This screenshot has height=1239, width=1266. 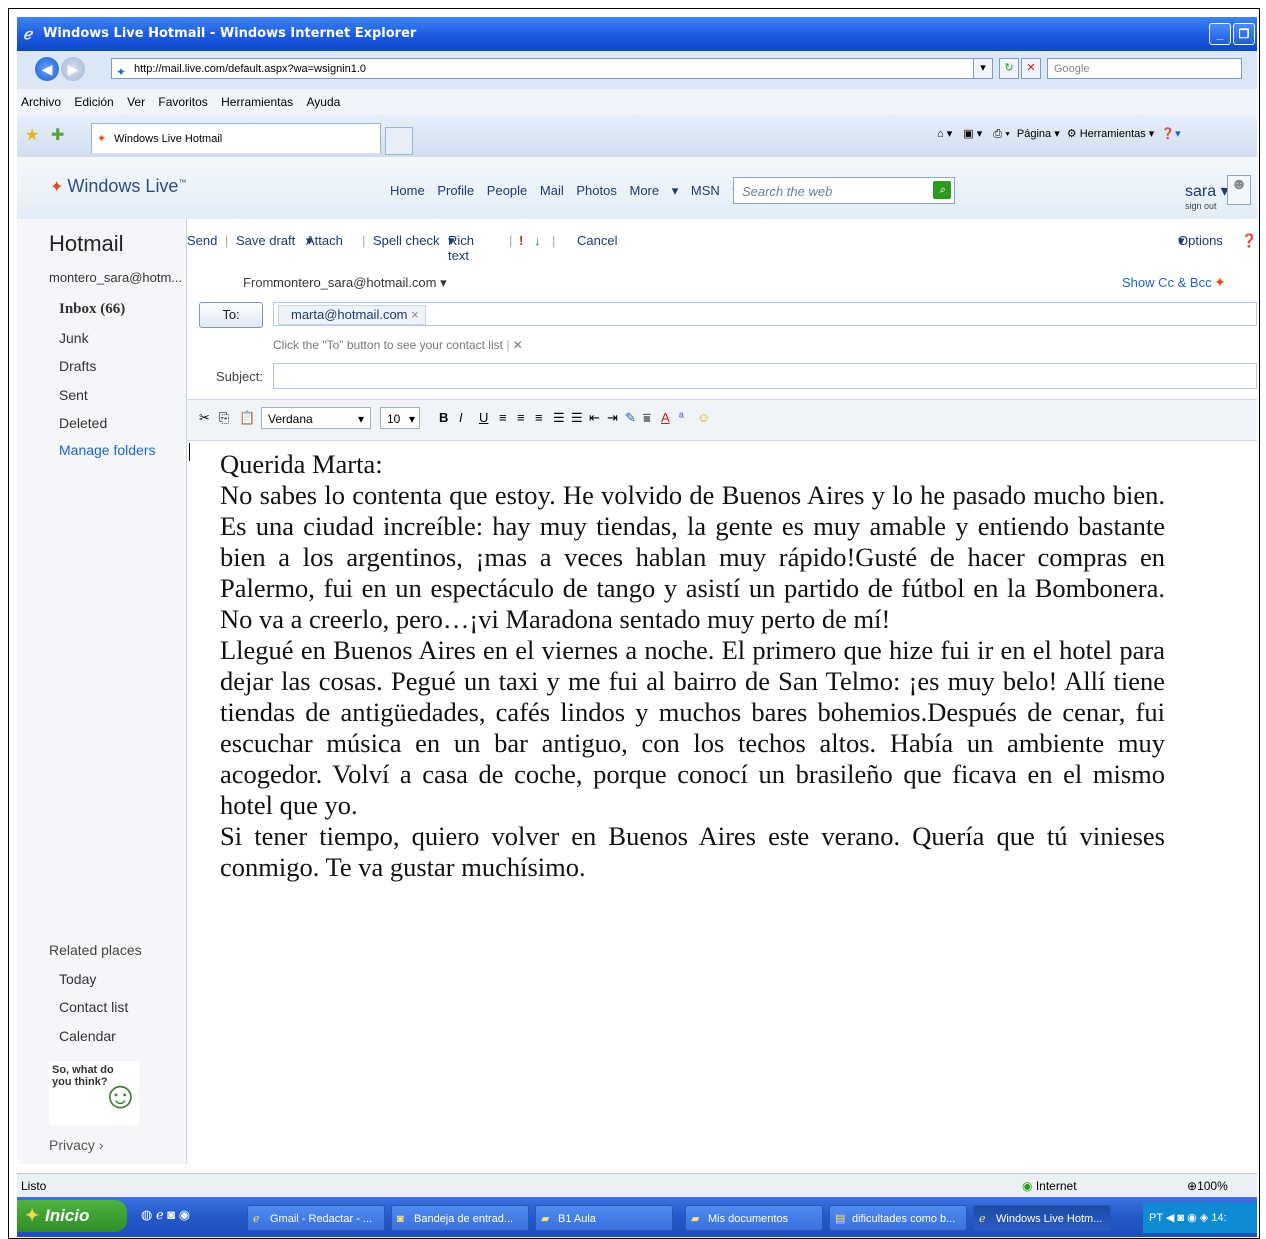 What do you see at coordinates (93, 1007) in the screenshot?
I see `related-contact-list: Contact list` at bounding box center [93, 1007].